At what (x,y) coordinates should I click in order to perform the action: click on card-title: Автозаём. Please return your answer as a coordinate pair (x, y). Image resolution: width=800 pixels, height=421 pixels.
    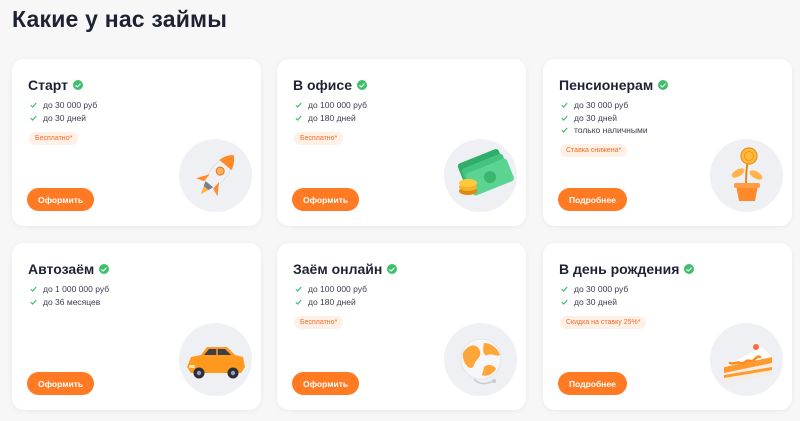
    Looking at the image, I should click on (61, 269).